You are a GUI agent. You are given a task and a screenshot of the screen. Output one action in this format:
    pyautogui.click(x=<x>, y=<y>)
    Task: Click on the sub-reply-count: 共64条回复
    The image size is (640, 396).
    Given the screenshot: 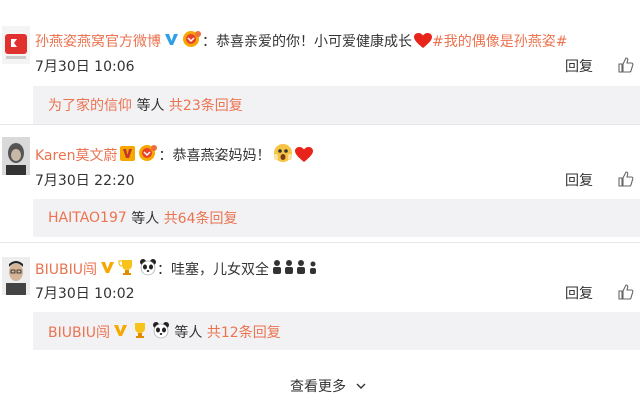 What is the action you would take?
    pyautogui.click(x=201, y=218)
    